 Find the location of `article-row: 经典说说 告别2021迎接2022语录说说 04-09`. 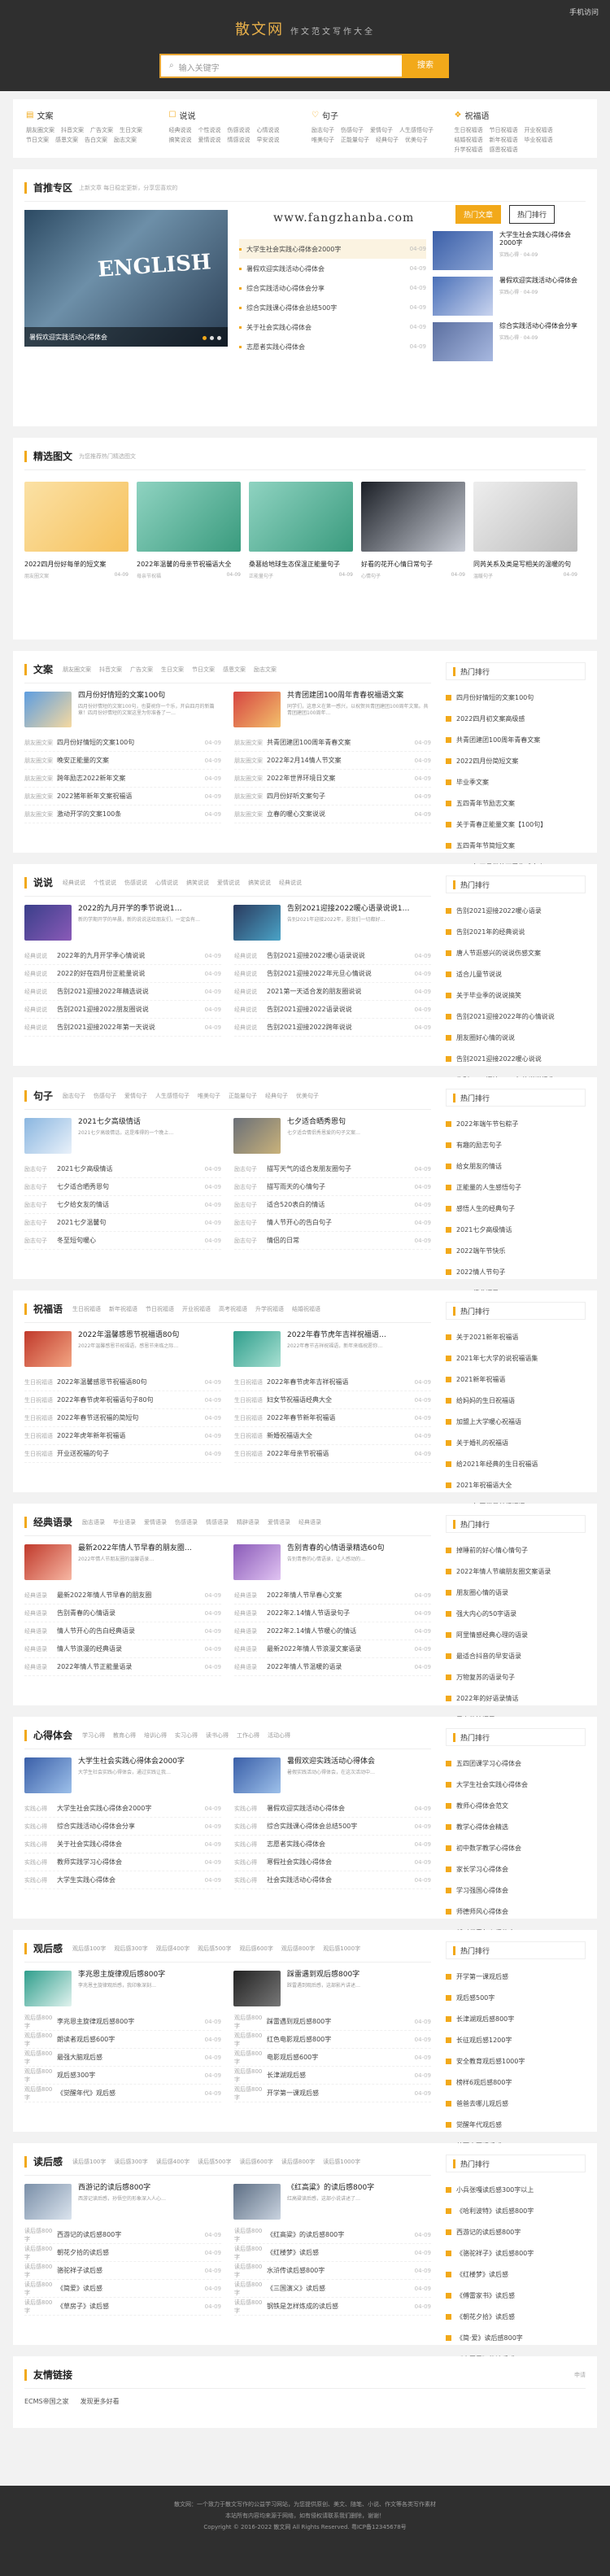

article-row: 经典说说 告别2021迎接2022语录说说 04-09 is located at coordinates (332, 1010).